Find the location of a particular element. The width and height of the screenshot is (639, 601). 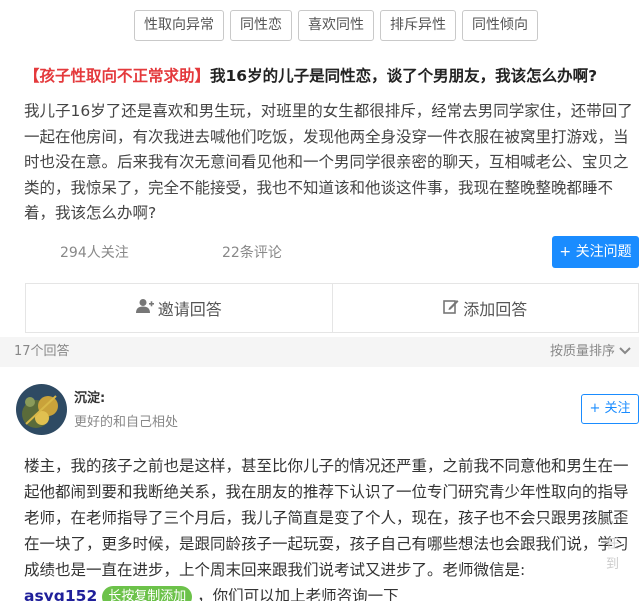

sort-label: 按质量排序 is located at coordinates (582, 351).